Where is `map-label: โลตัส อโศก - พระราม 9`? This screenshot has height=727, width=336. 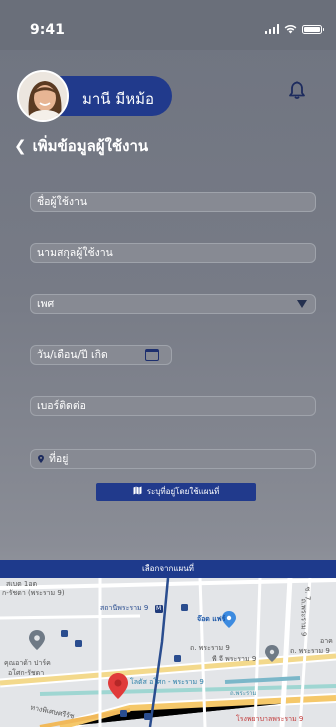 map-label: โลตัส อโศก - พระราม 9 is located at coordinates (167, 682).